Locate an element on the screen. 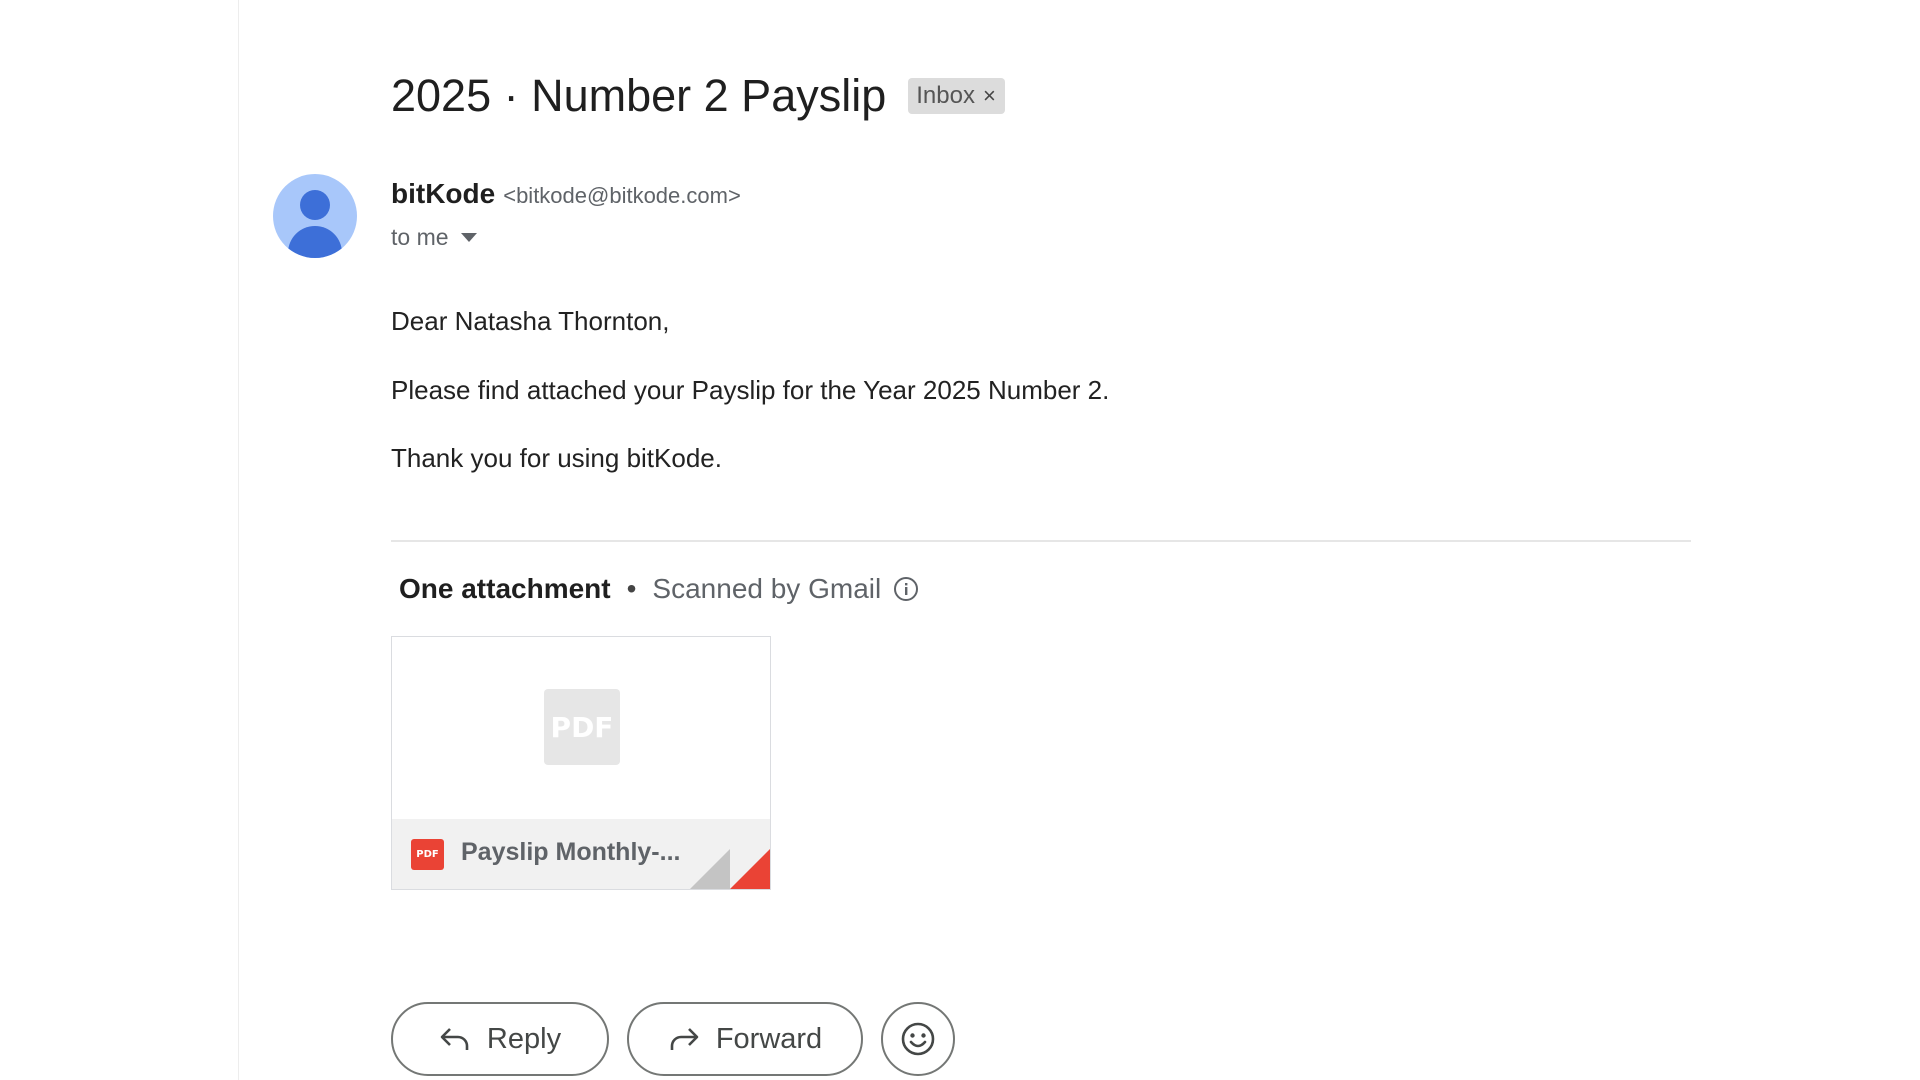  forward-label: Forward is located at coordinates (769, 1038).